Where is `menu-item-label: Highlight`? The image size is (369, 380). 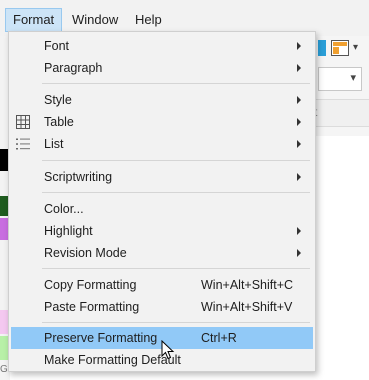 menu-item-label: Highlight is located at coordinates (68, 231).